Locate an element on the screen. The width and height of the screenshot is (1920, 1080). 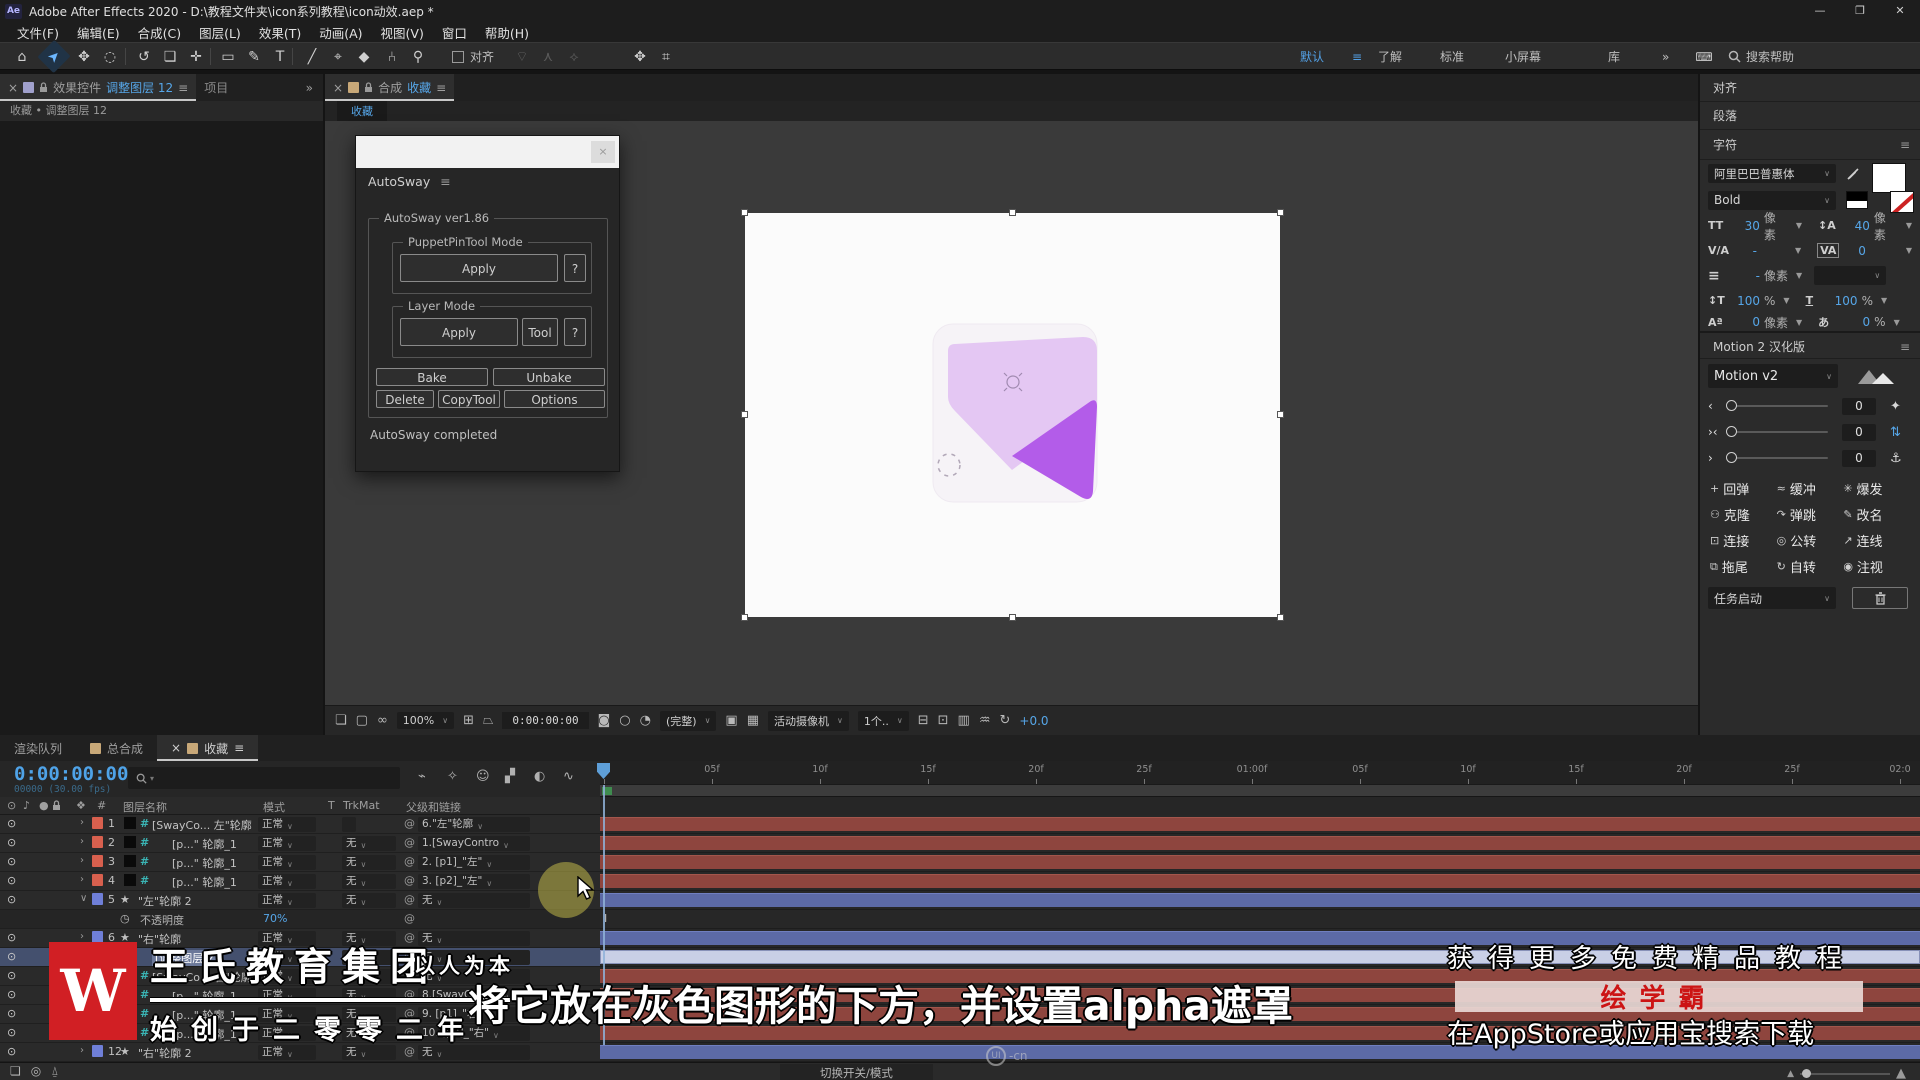
stroke-width-value: - is located at coordinates (1748, 276).